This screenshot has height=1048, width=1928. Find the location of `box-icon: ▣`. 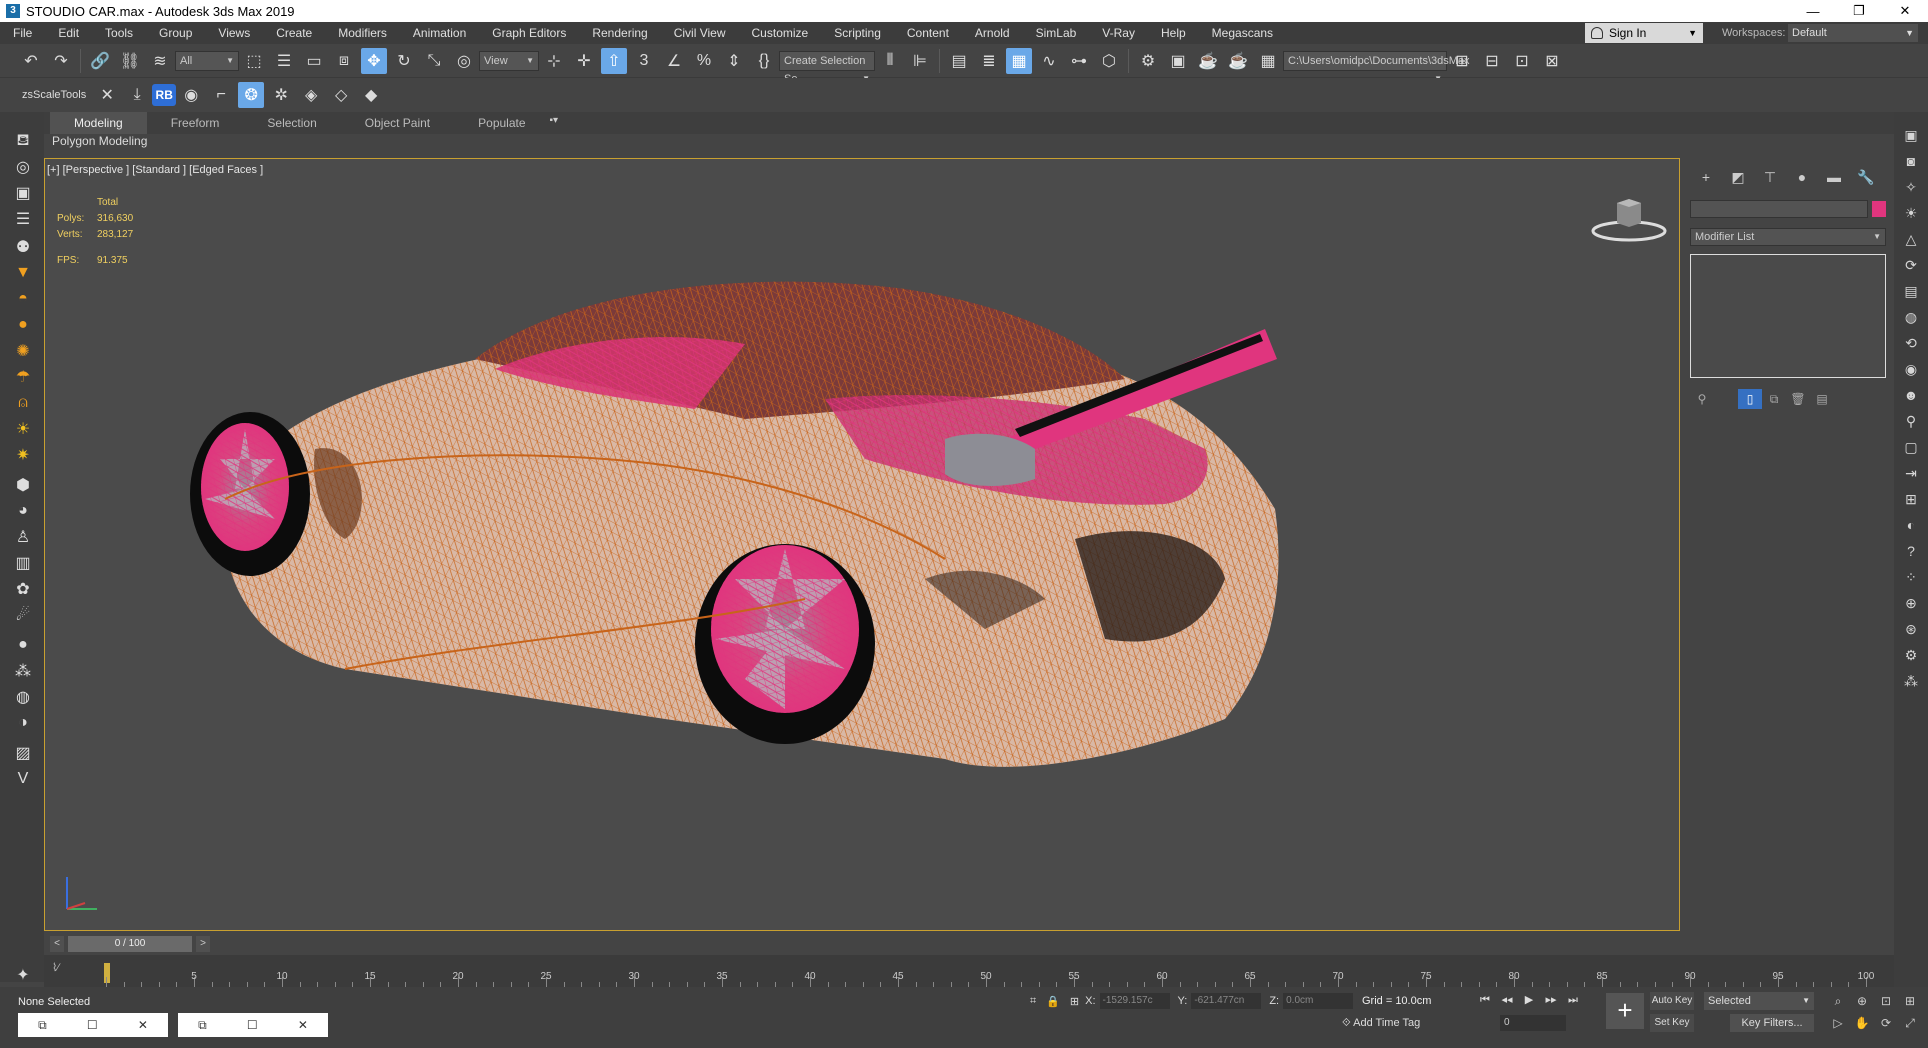

box-icon: ▣ is located at coordinates (23, 193).